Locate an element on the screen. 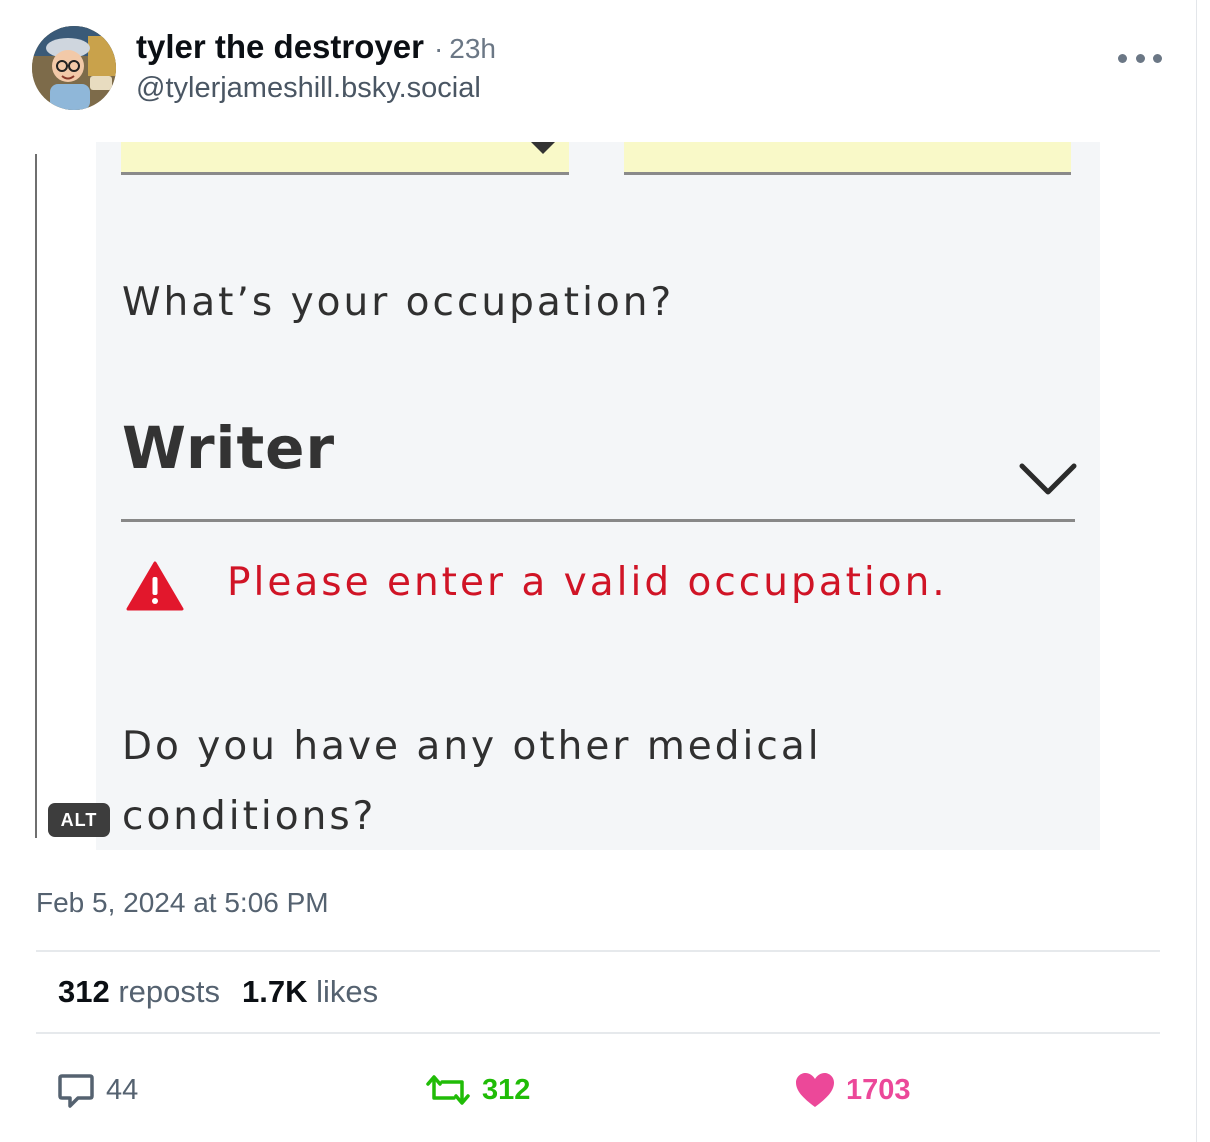 The height and width of the screenshot is (1142, 1210). repost-icon is located at coordinates (448, 1090).